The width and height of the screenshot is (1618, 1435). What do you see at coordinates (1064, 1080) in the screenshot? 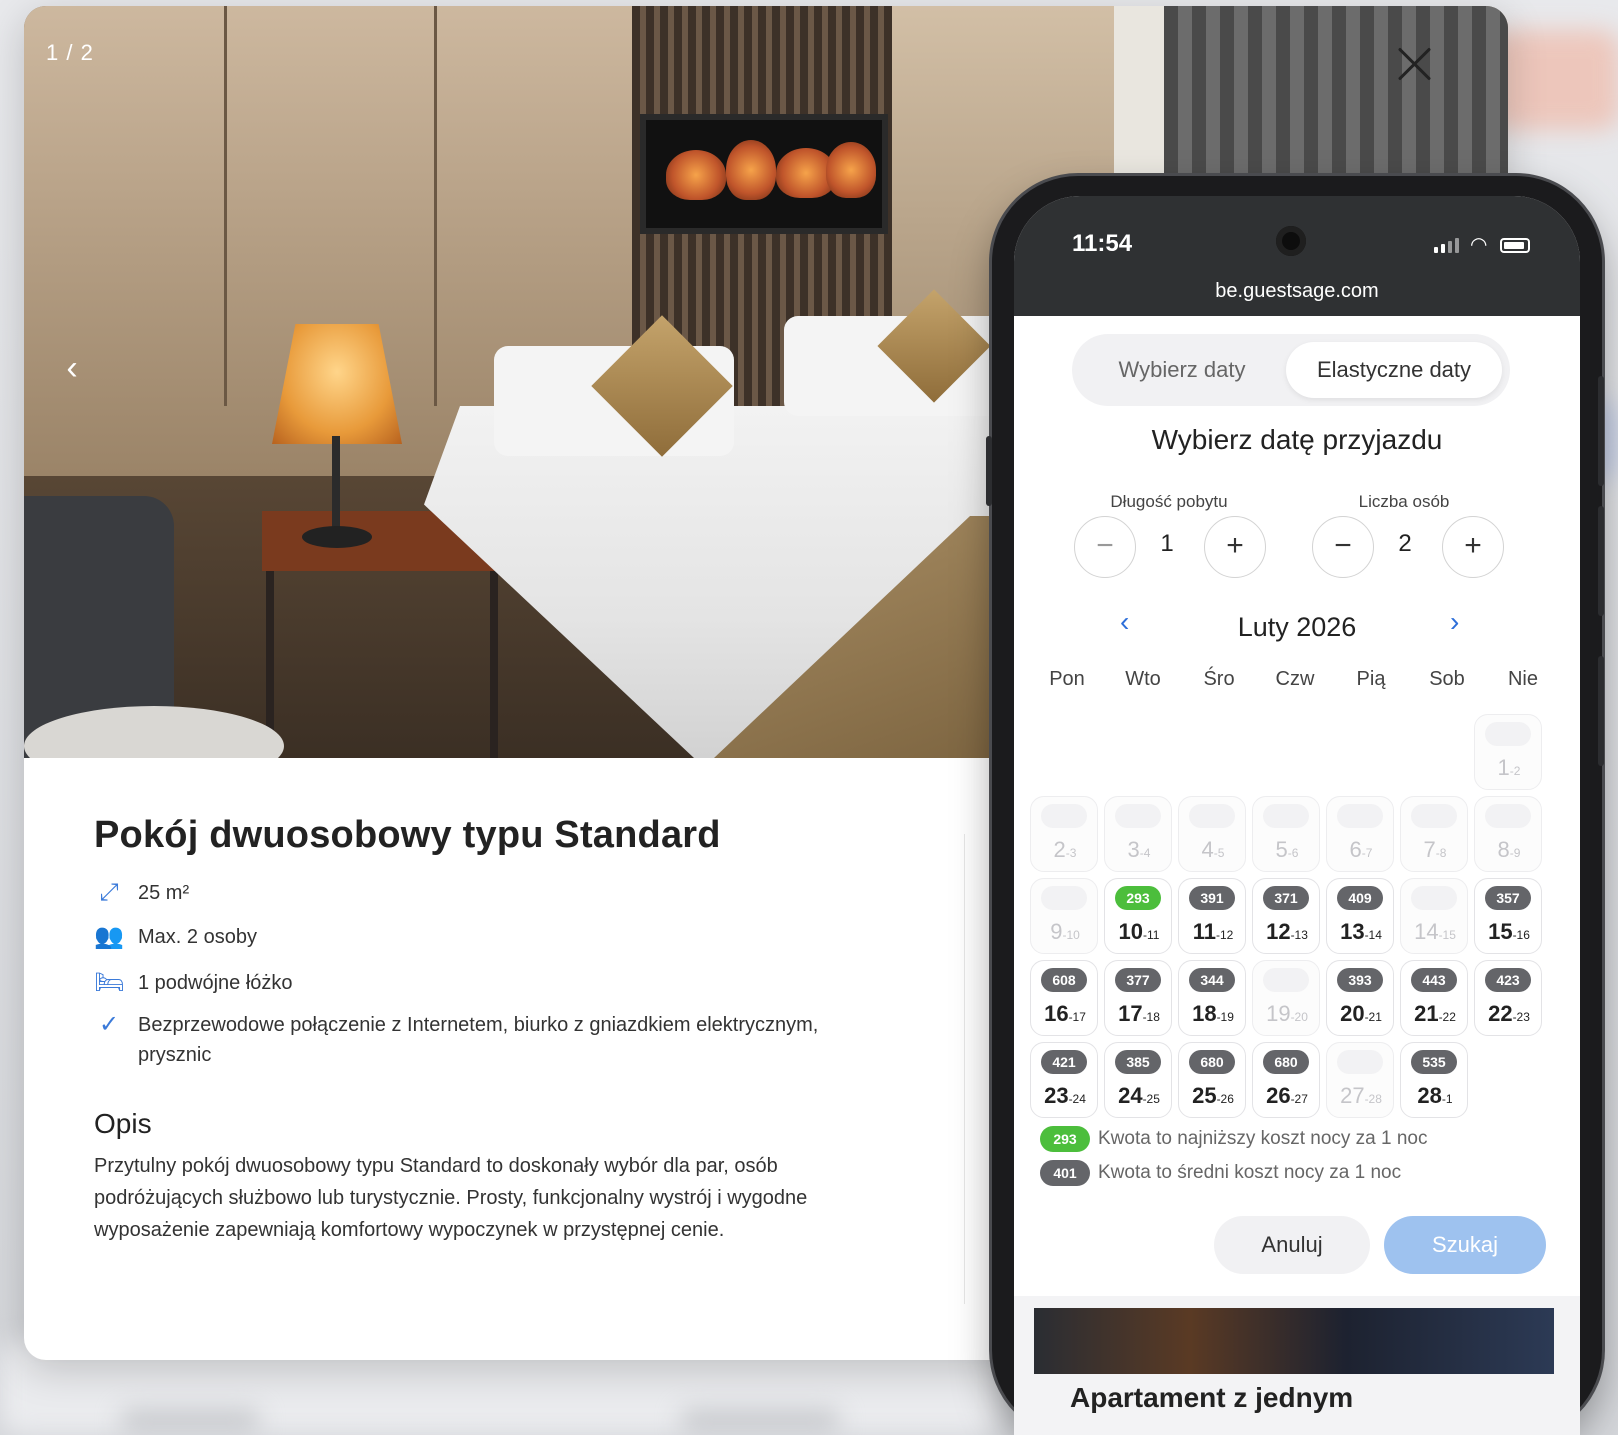
I see `calendar-day: 421 23-24` at bounding box center [1064, 1080].